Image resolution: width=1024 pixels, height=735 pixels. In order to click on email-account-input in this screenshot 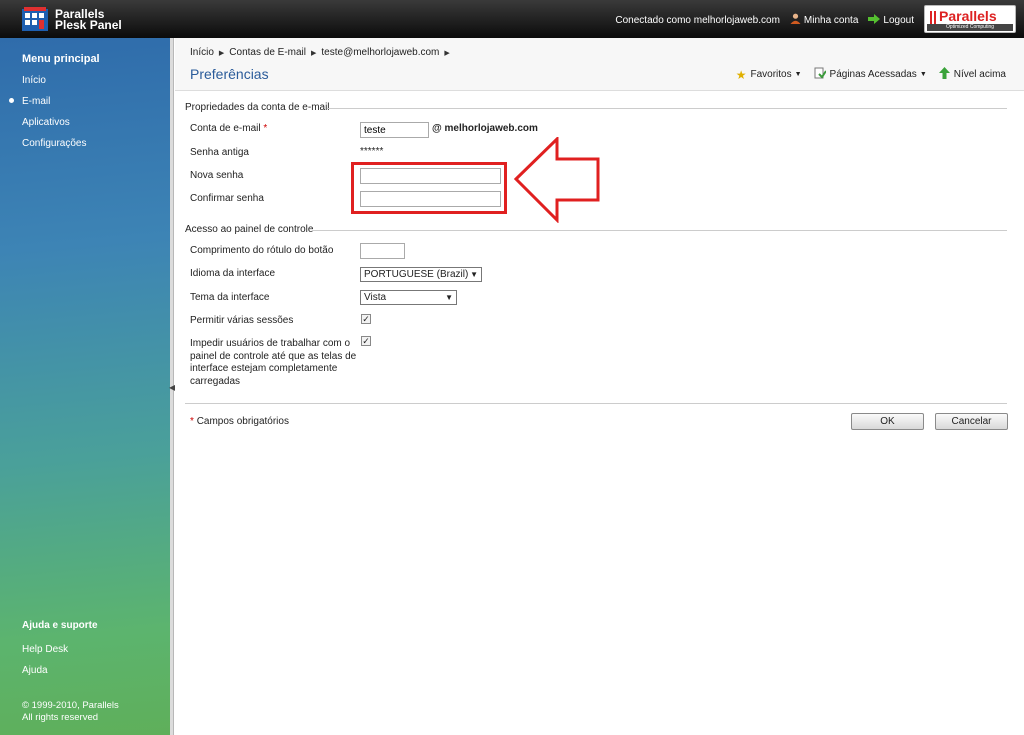, I will do `click(394, 130)`.